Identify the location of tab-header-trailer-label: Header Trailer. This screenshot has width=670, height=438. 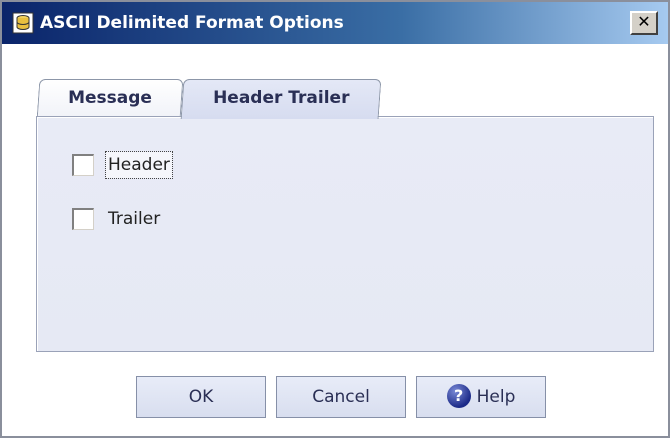
(281, 98).